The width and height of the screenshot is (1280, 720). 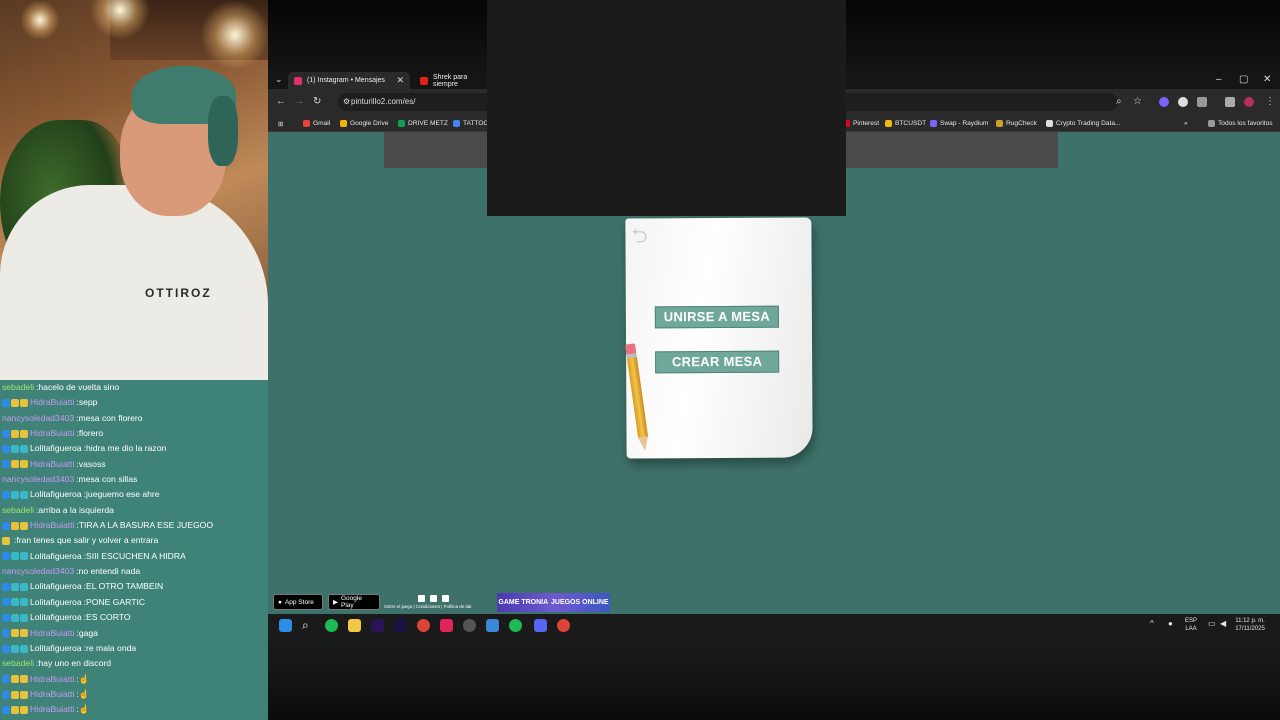 I want to click on bookmarks-overflow-icon: », so click(x=1186, y=123).